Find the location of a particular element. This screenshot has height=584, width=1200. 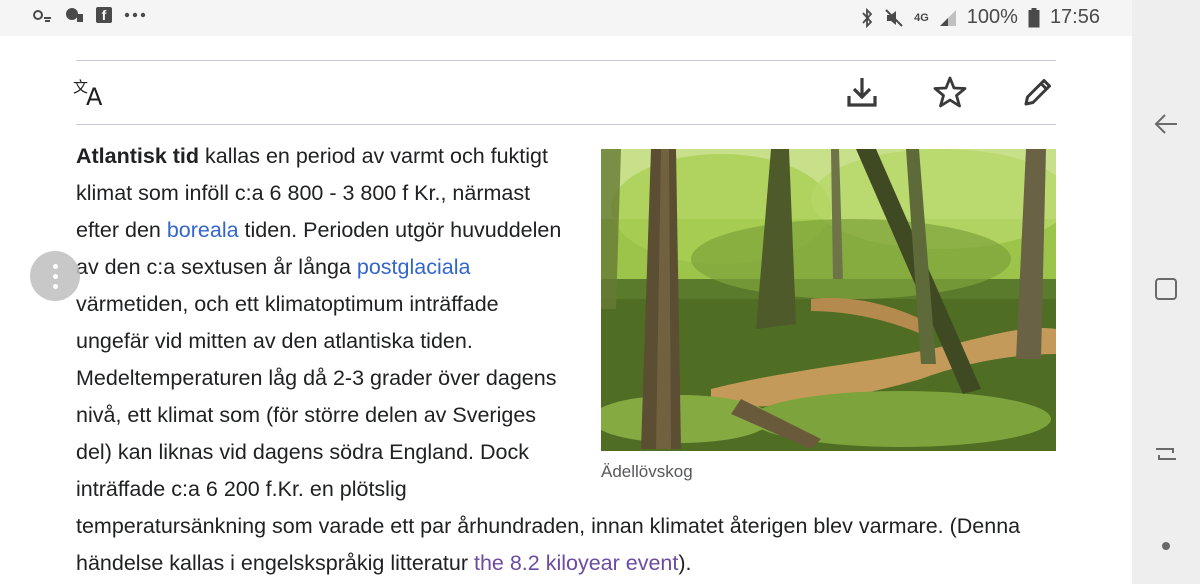

toolbar-top-divider is located at coordinates (566, 60).